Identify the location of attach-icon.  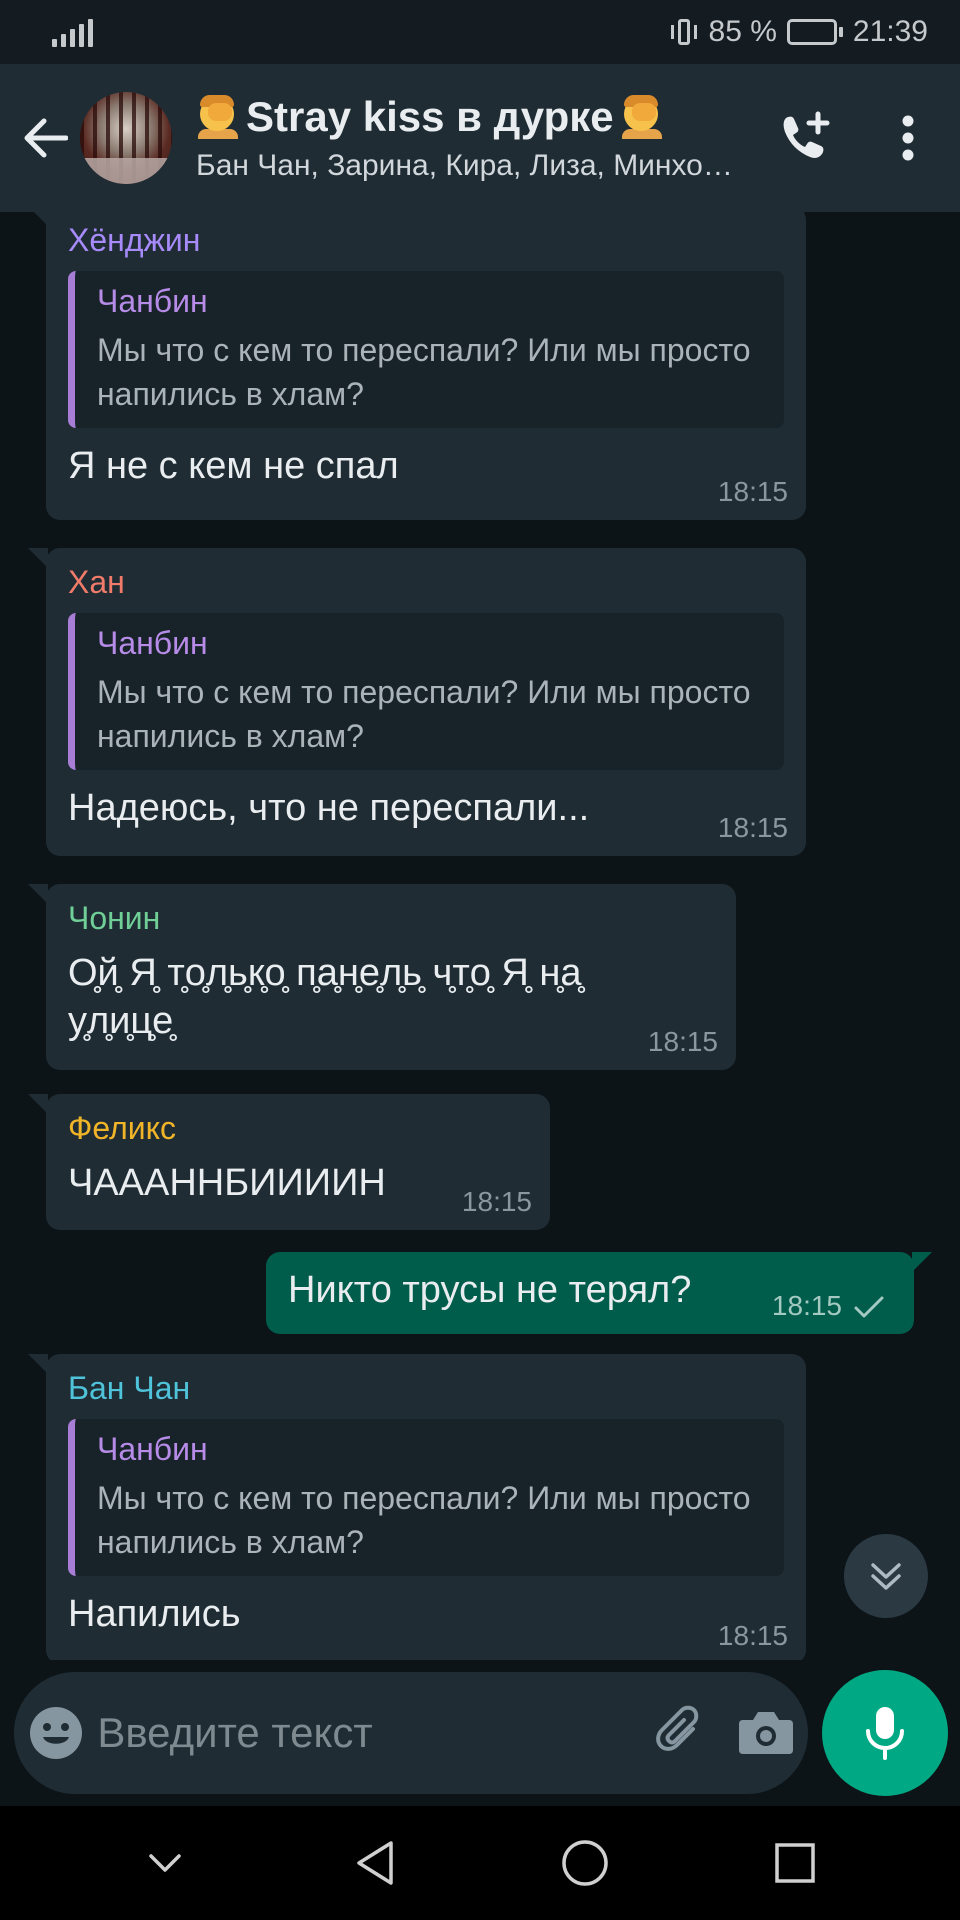
(680, 1733).